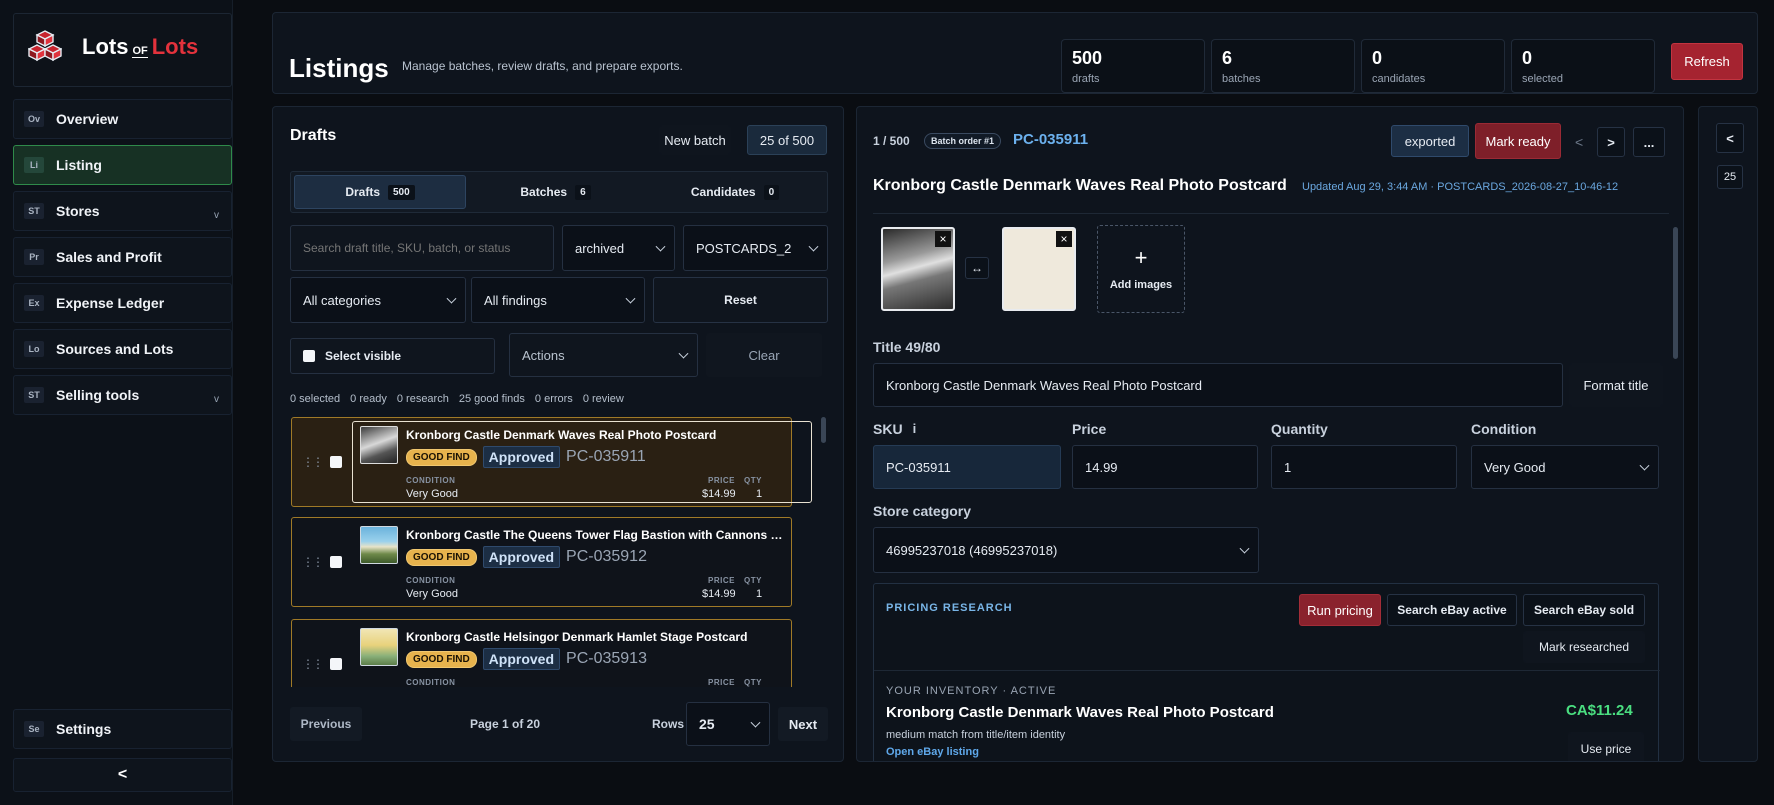 The height and width of the screenshot is (805, 1774). I want to click on status-badge: Approved, so click(521, 557).